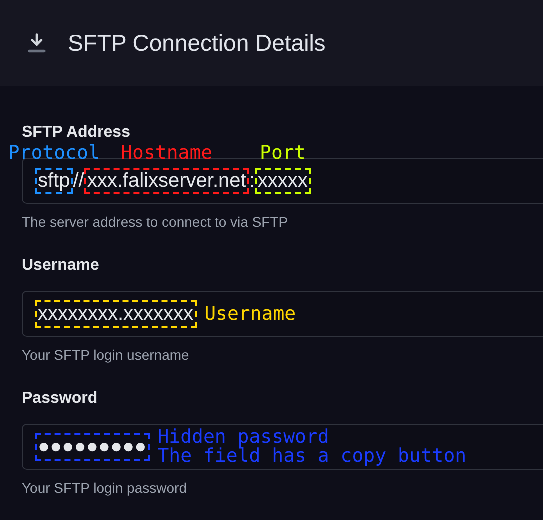 The height and width of the screenshot is (520, 543). What do you see at coordinates (197, 43) in the screenshot?
I see `panel-title: SFTP Connection Details` at bounding box center [197, 43].